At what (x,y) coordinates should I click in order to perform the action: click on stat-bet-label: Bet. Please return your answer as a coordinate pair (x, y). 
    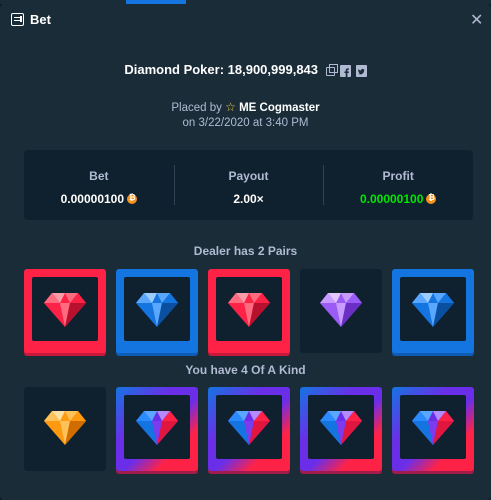
    Looking at the image, I should click on (99, 176).